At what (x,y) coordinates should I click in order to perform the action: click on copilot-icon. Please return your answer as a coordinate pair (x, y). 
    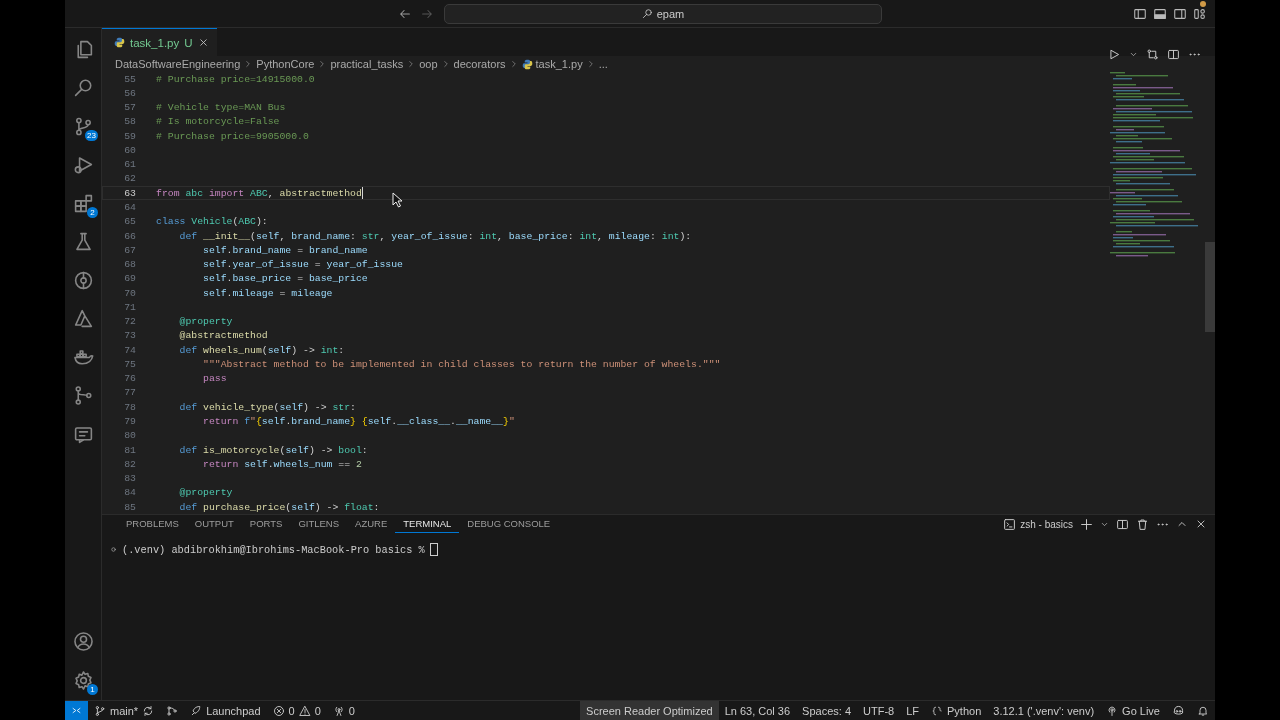
    Looking at the image, I should click on (1178, 710).